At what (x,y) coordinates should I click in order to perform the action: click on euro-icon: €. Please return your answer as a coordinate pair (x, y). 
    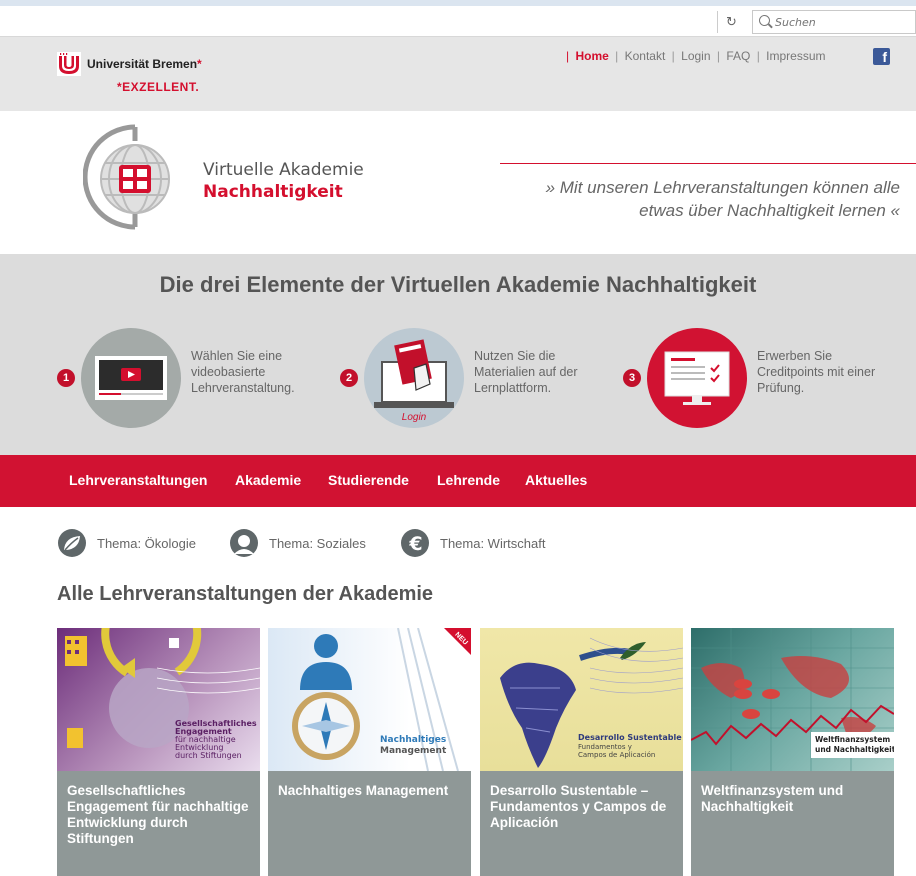
    Looking at the image, I should click on (415, 543).